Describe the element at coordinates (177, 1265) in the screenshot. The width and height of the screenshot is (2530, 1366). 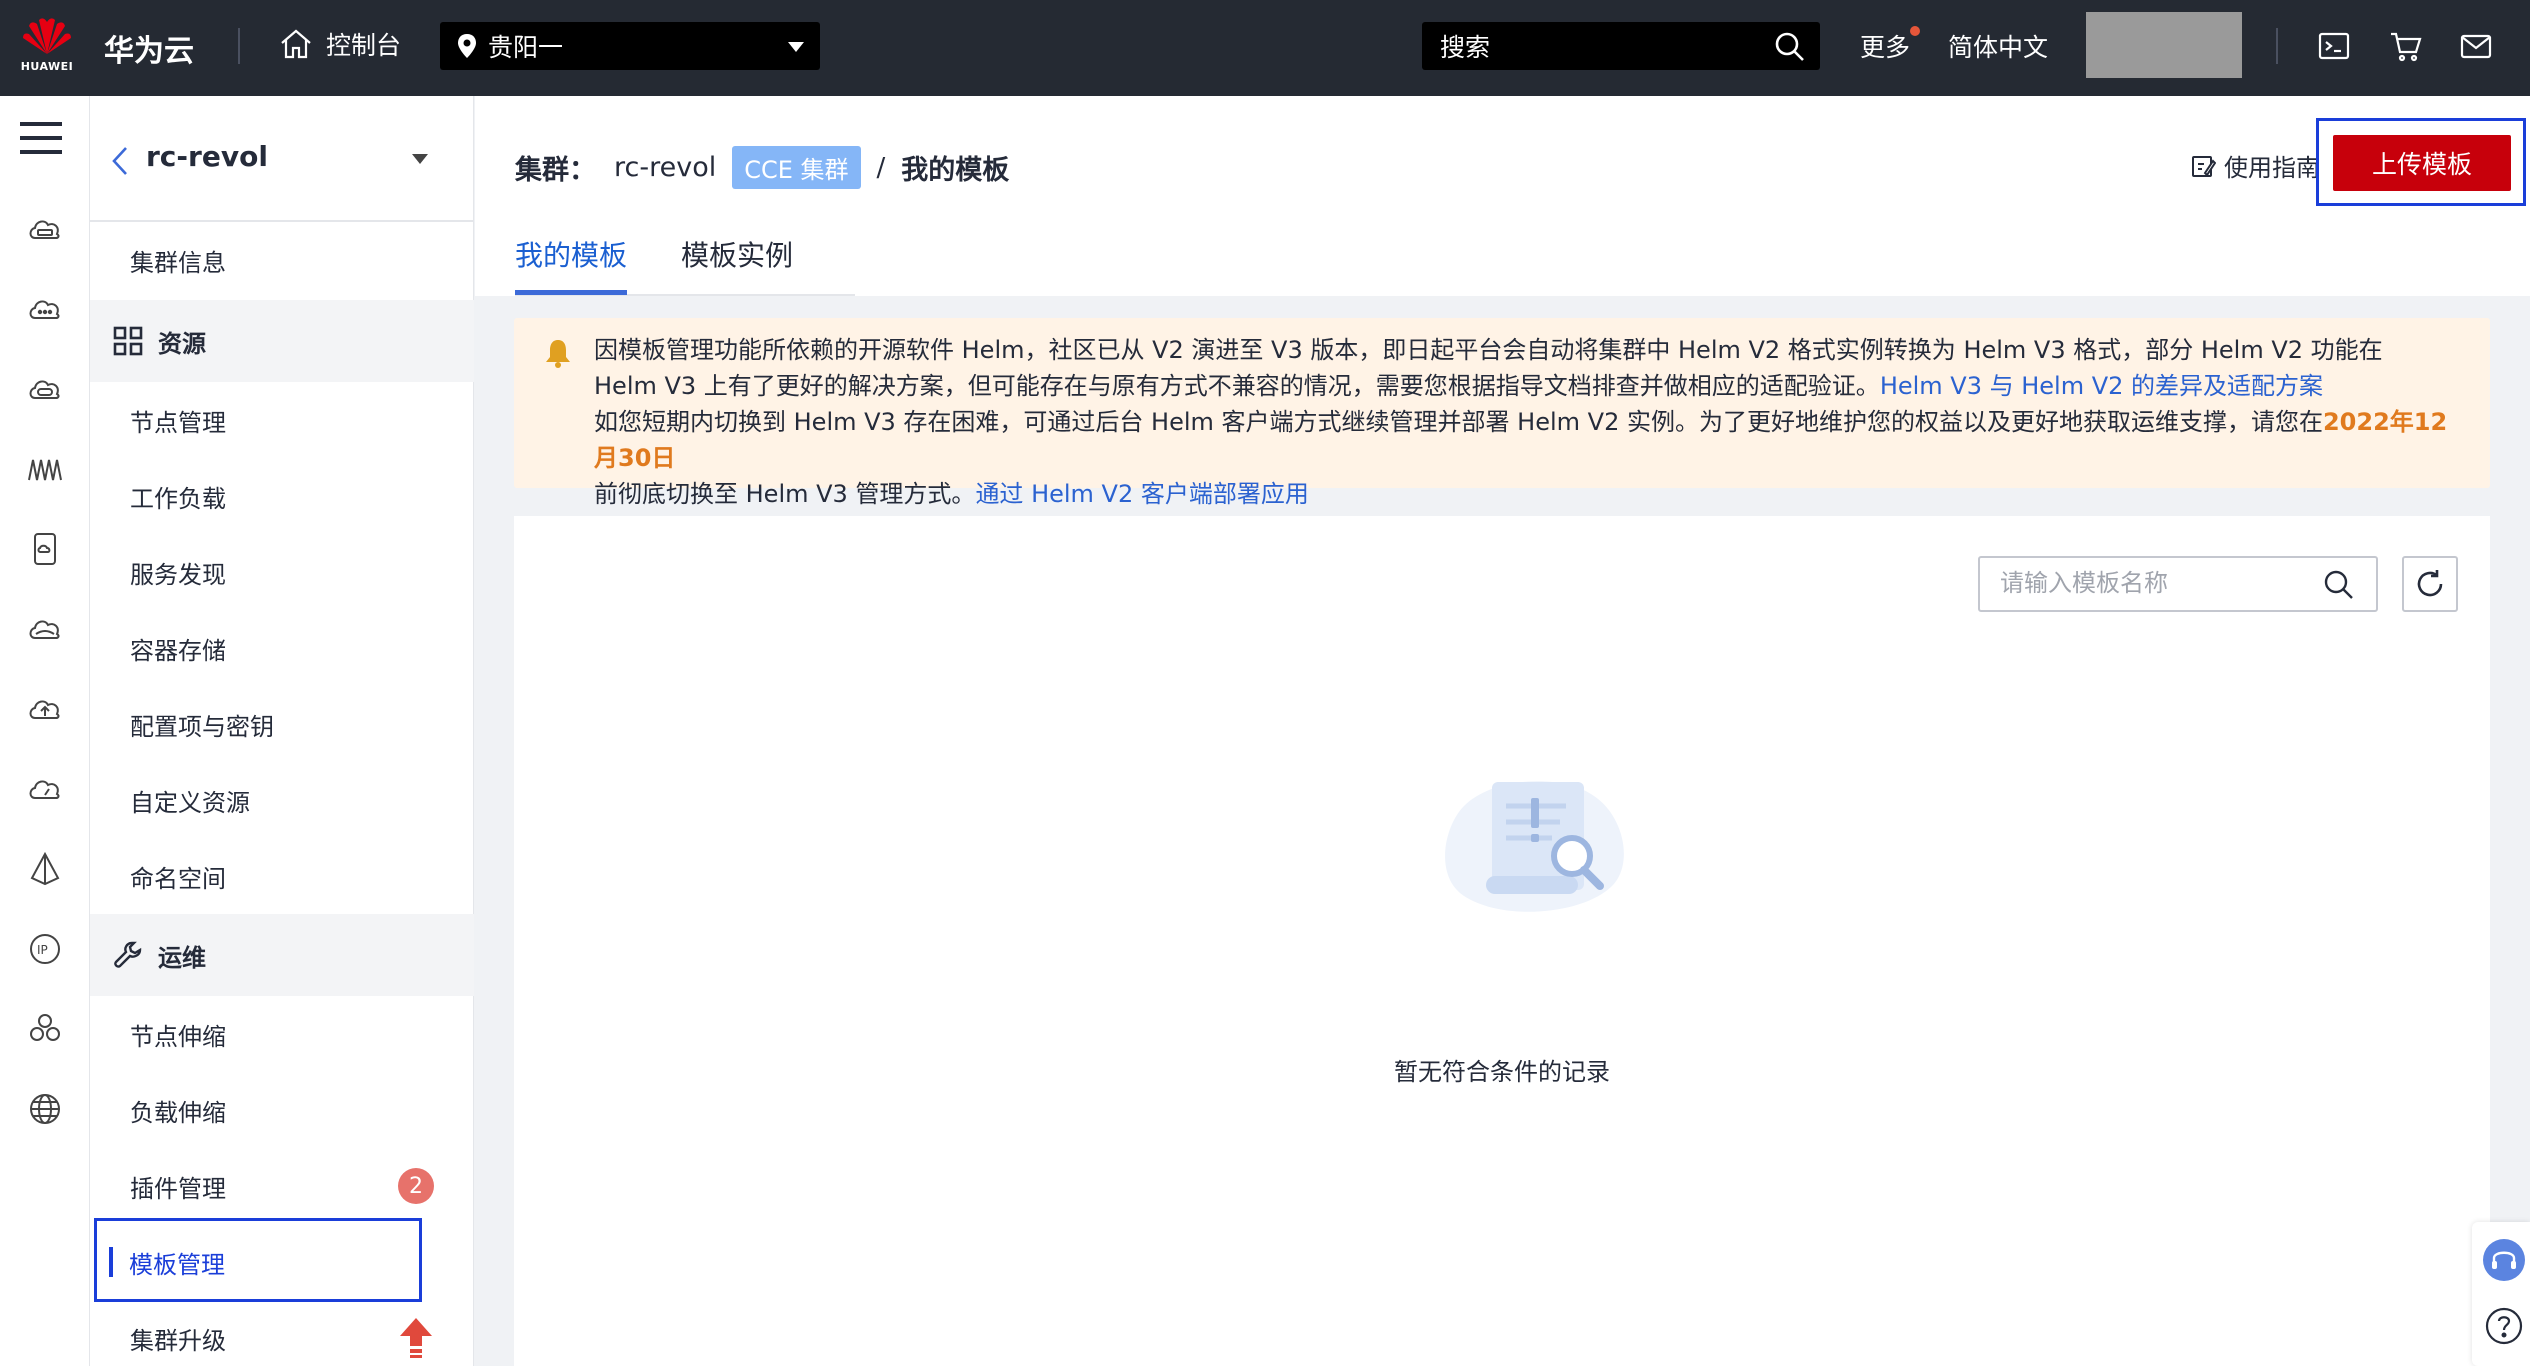
I see `nav-template-mgmt-label: 模板管理` at that location.